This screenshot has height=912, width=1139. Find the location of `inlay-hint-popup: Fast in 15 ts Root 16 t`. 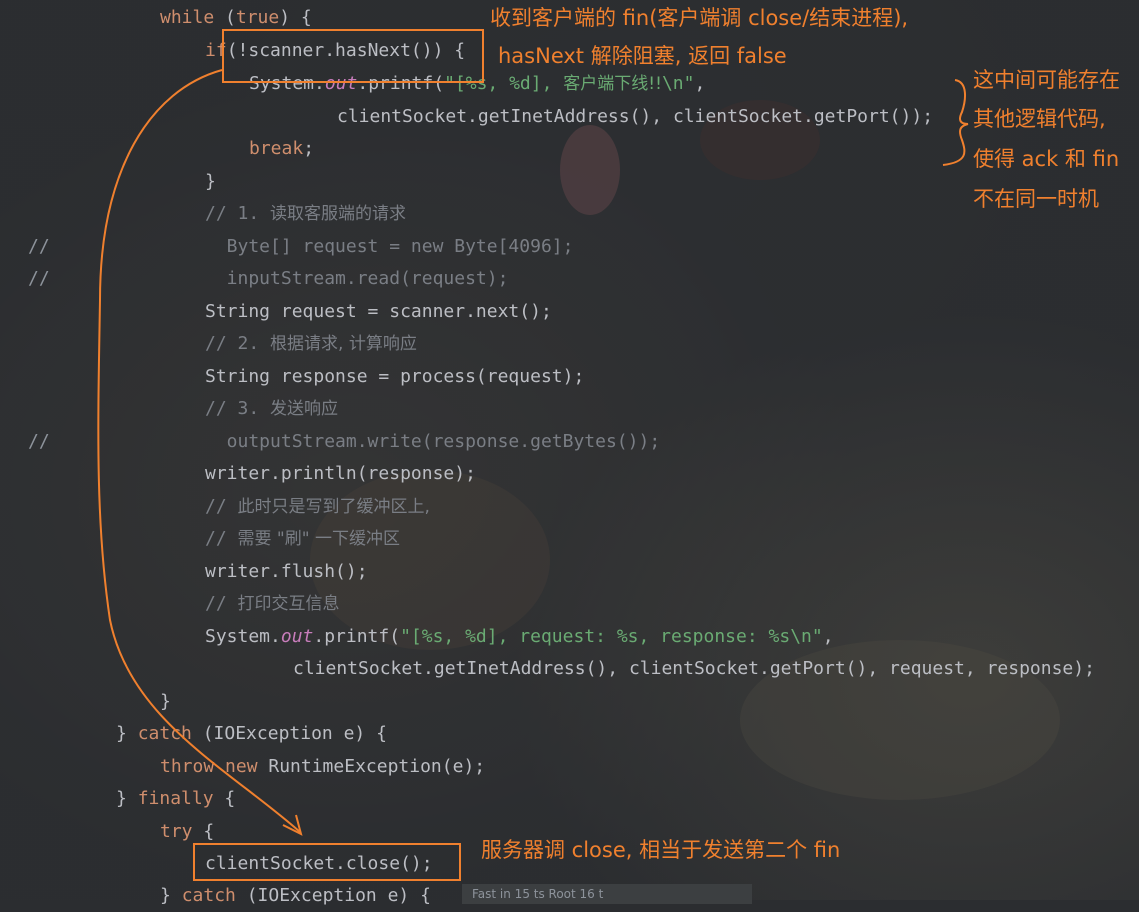

inlay-hint-popup: Fast in 15 ts Root 16 t is located at coordinates (607, 894).